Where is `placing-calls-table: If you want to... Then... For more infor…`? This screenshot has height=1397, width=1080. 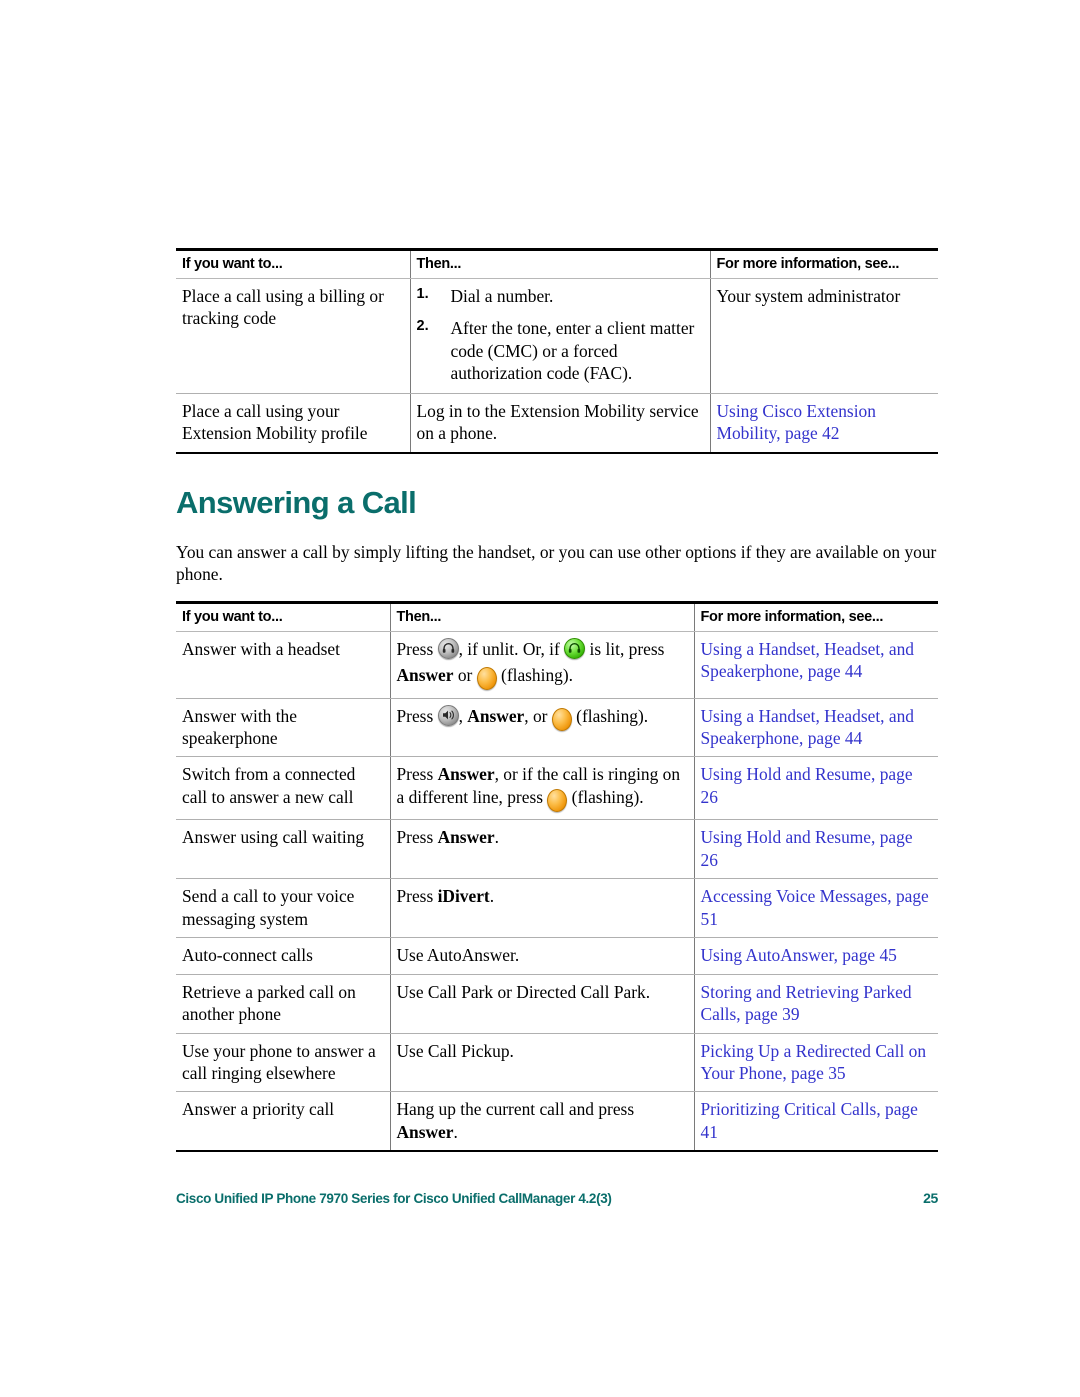 placing-calls-table: If you want to... Then... For more infor… is located at coordinates (557, 351).